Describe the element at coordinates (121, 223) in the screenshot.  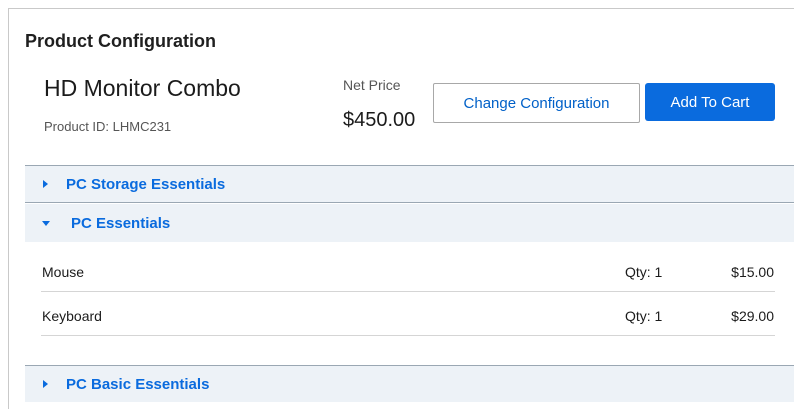
I see `section-label: PC Essentials` at that location.